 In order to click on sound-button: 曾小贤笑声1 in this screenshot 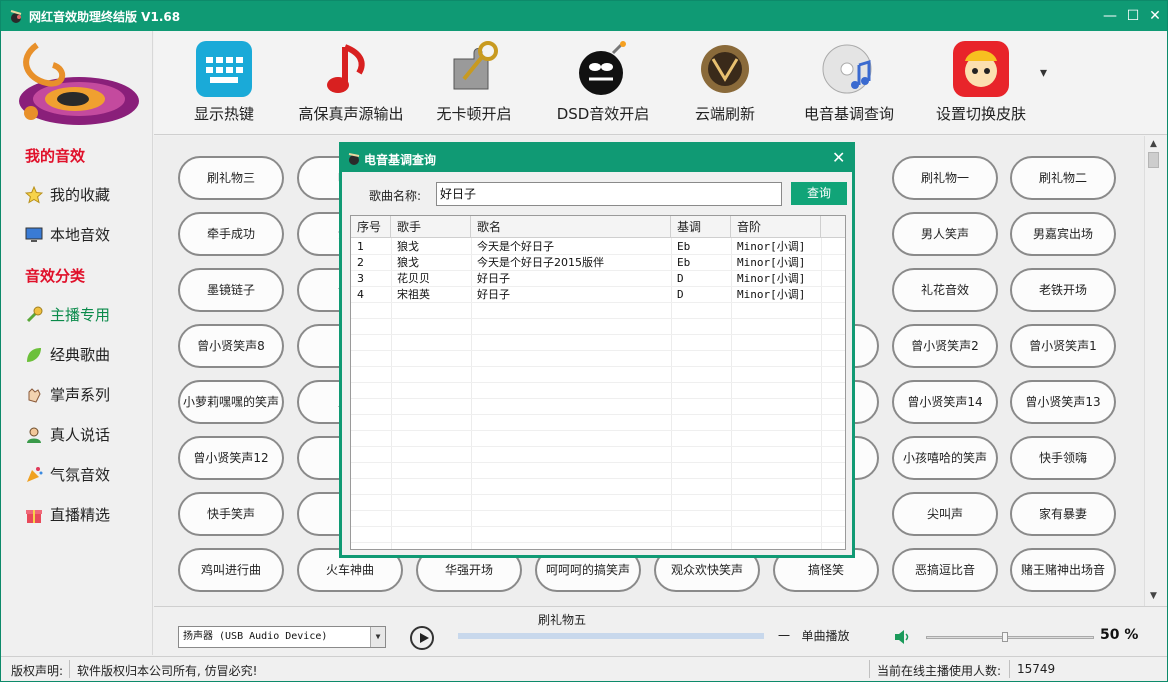, I will do `click(1063, 346)`.